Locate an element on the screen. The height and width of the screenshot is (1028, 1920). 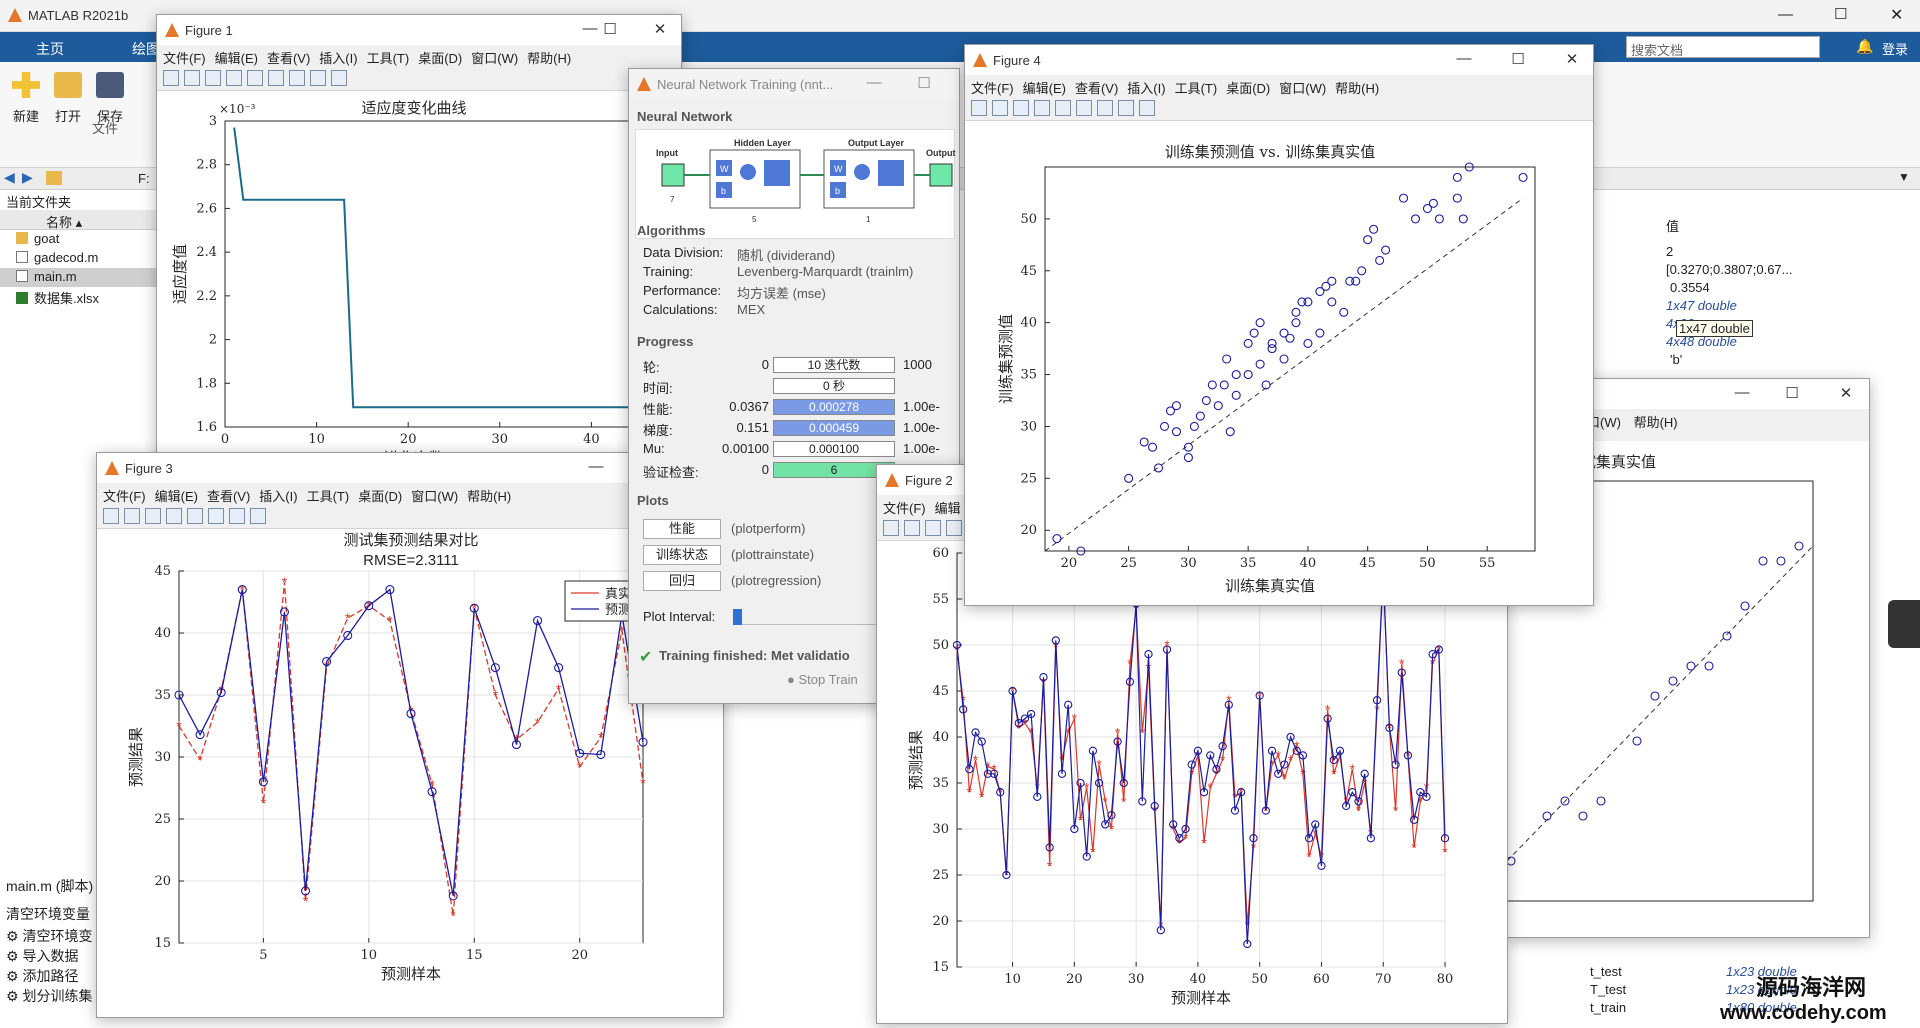
open-button: 打开 is located at coordinates (68, 98).